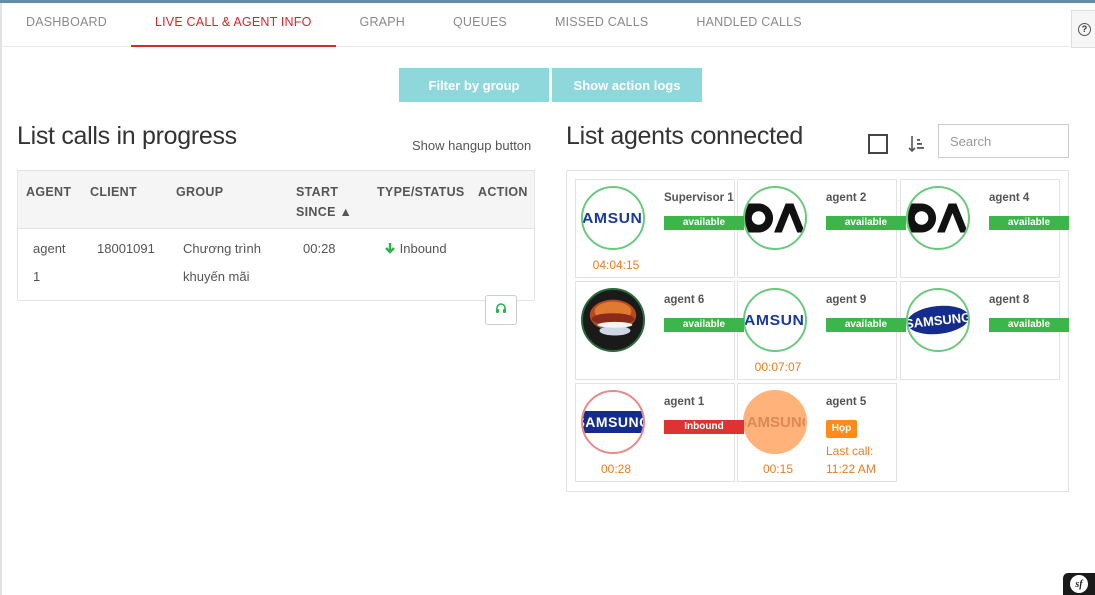  I want to click on calls-section-title: List calls in progress, so click(127, 136).